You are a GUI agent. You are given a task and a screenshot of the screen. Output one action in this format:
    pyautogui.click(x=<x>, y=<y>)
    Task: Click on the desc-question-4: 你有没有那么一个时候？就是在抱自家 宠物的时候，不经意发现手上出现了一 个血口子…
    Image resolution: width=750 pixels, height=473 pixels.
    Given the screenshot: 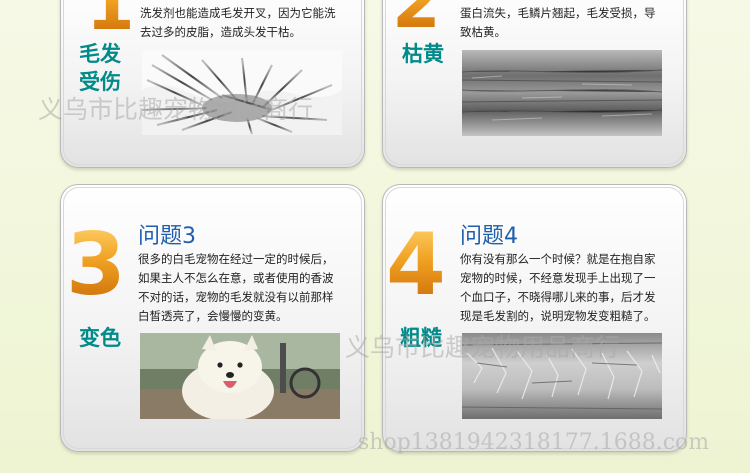 What is the action you would take?
    pyautogui.click(x=558, y=287)
    